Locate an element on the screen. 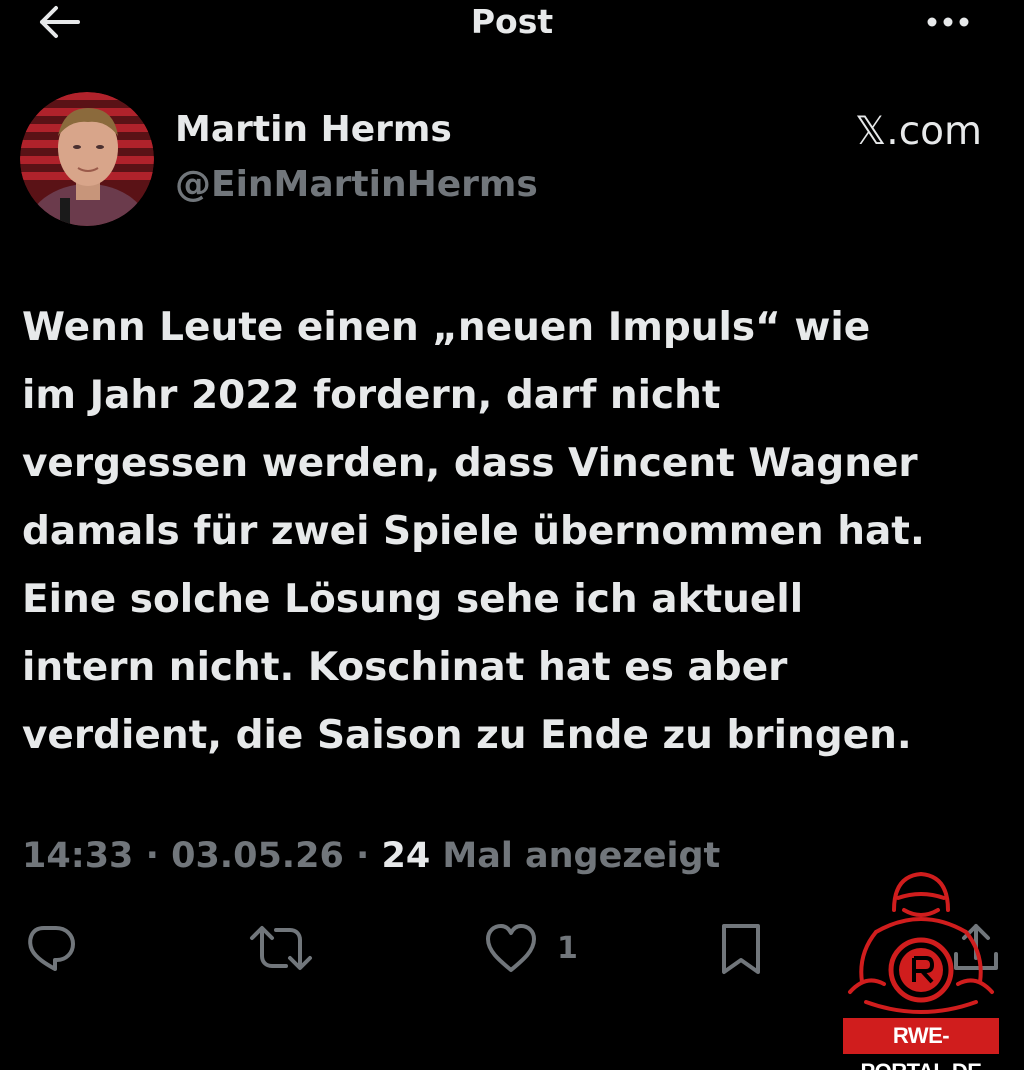 The image size is (1024, 1070). author-name: Martin Herms is located at coordinates (313, 130).